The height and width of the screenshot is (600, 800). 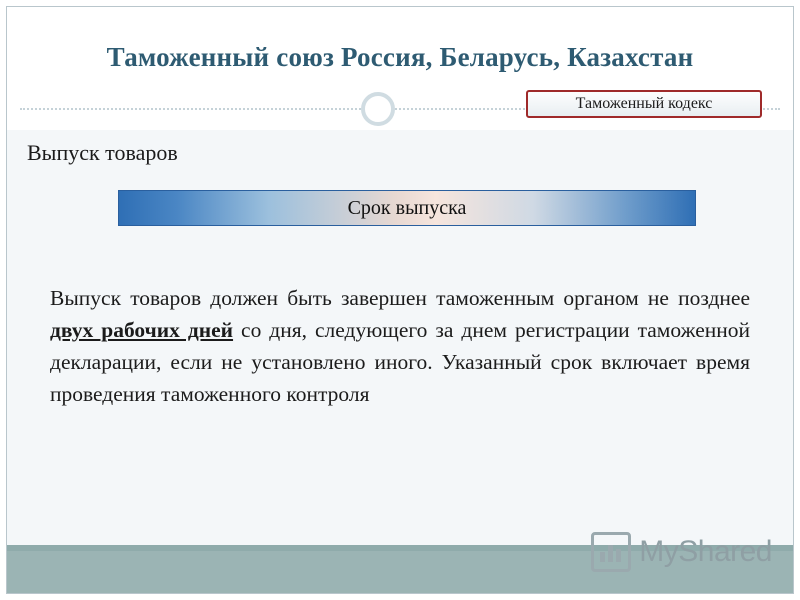 I want to click on watermark-label: MyShared, so click(x=705, y=551).